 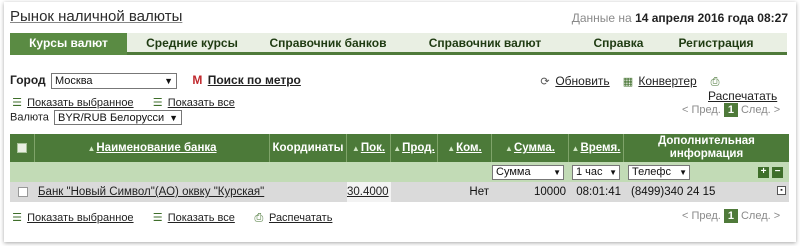 I want to click on converter-link: Конвертер, so click(x=667, y=81).